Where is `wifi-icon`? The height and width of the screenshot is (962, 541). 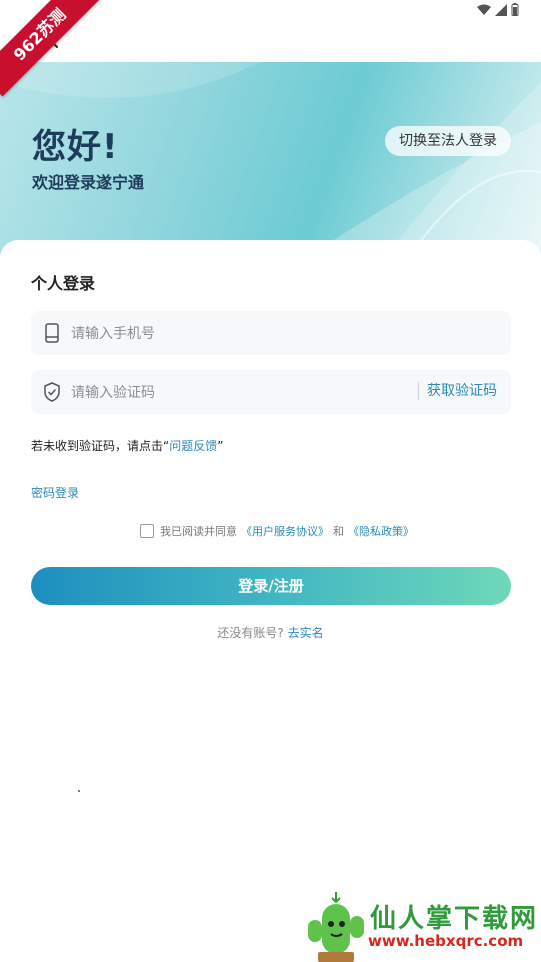
wifi-icon is located at coordinates (484, 9).